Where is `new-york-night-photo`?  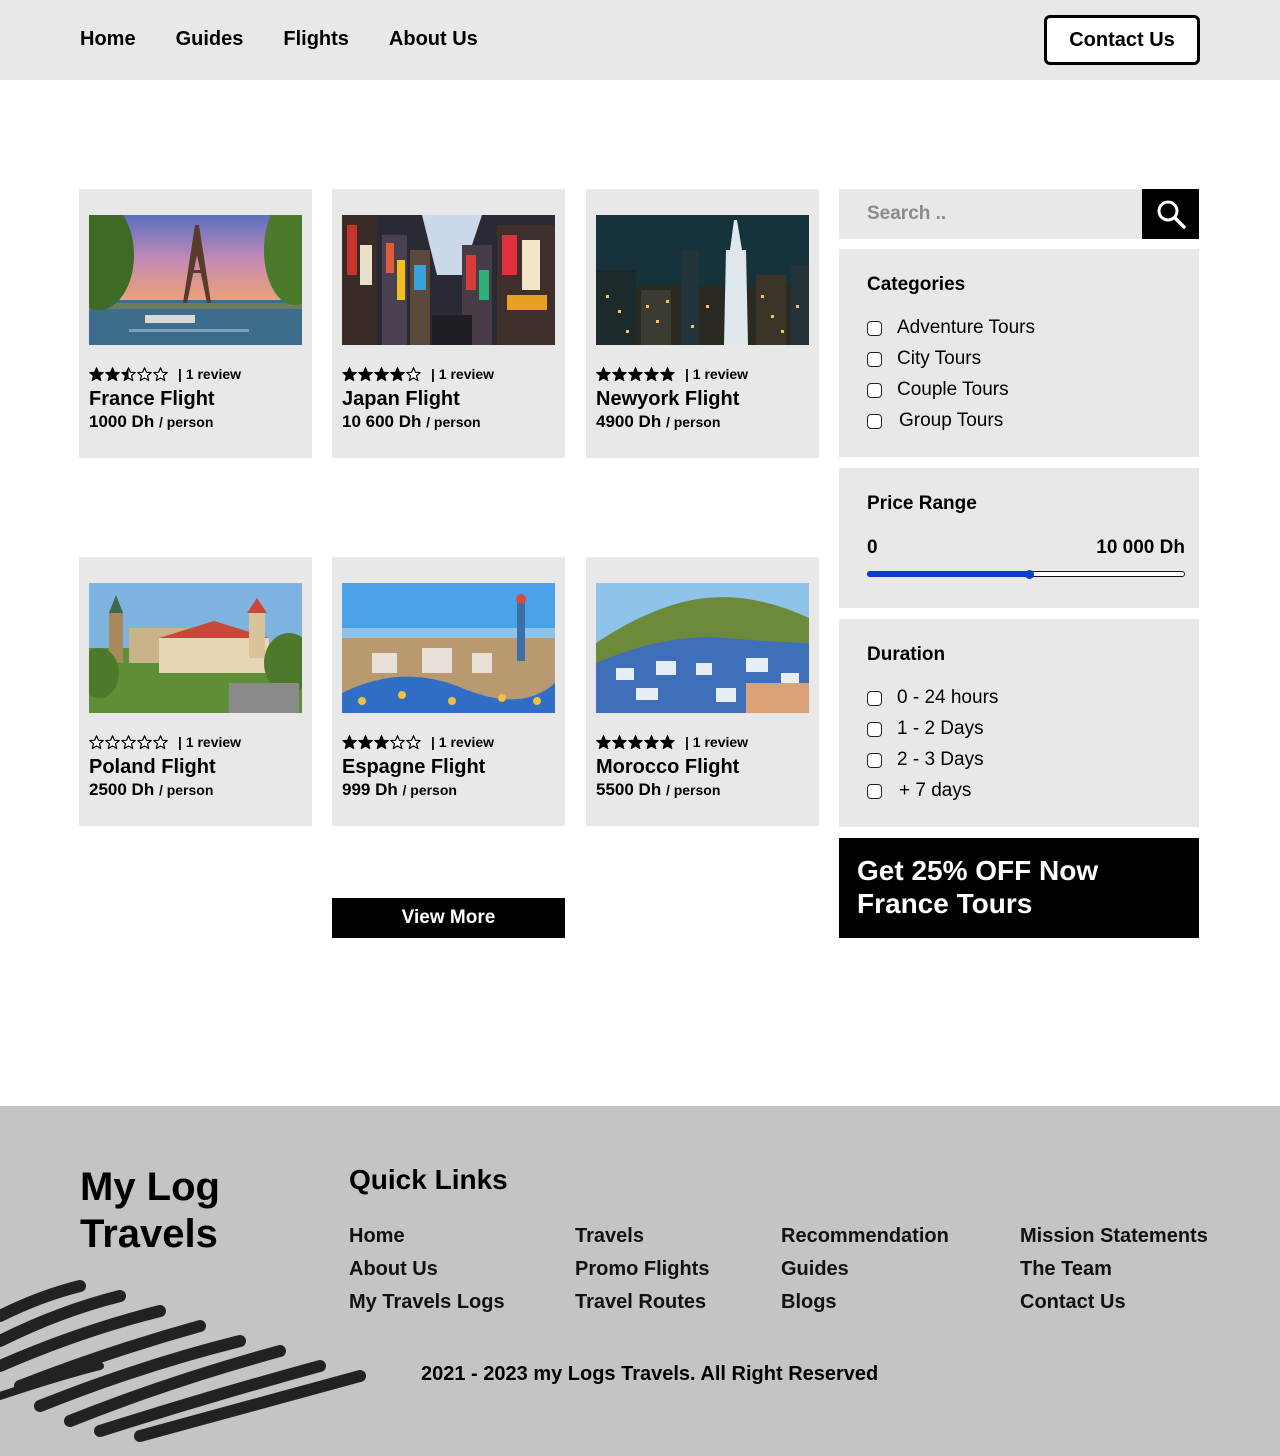
new-york-night-photo is located at coordinates (702, 280).